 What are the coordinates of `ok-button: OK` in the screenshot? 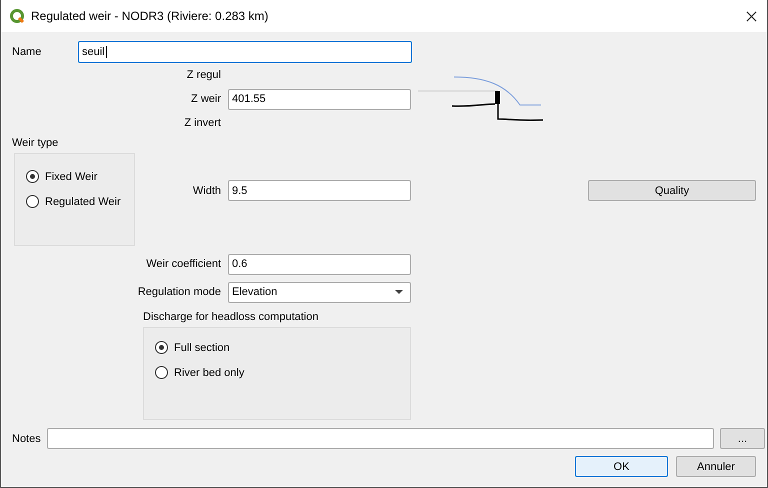 It's located at (621, 466).